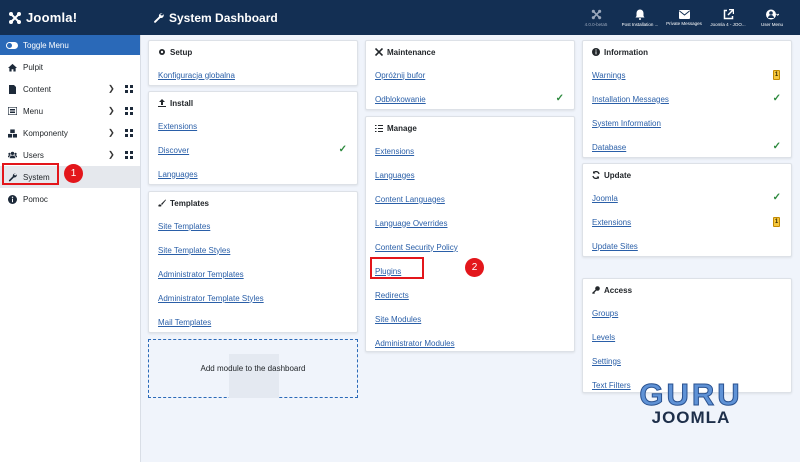  What do you see at coordinates (626, 123) in the screenshot?
I see `link-system-information: System Information` at bounding box center [626, 123].